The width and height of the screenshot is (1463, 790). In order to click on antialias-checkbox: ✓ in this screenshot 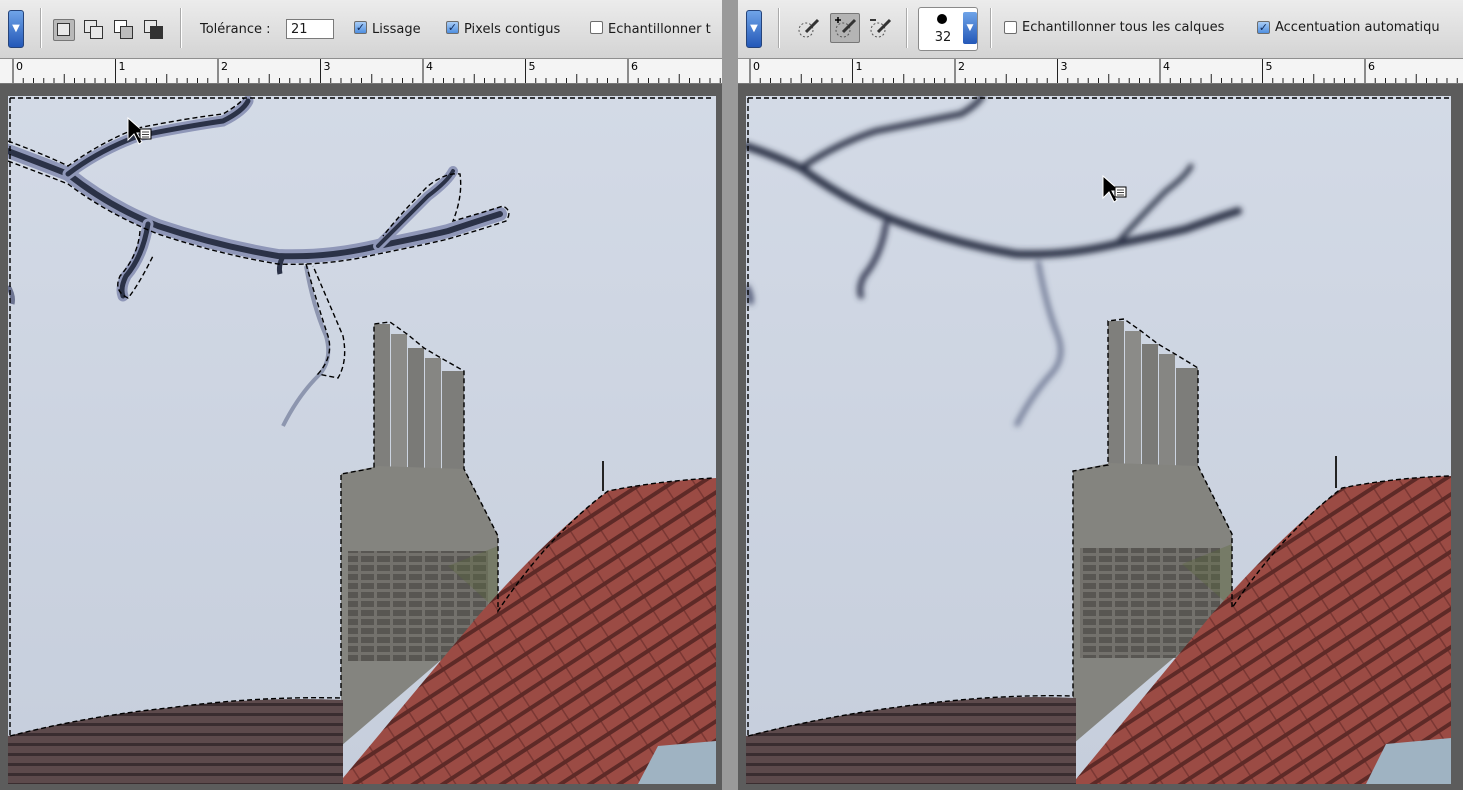, I will do `click(360, 27)`.